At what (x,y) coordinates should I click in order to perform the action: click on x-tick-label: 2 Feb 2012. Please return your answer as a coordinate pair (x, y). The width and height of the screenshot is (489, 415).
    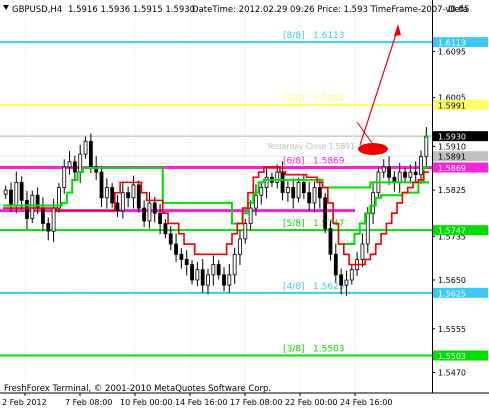
    Looking at the image, I should click on (24, 402).